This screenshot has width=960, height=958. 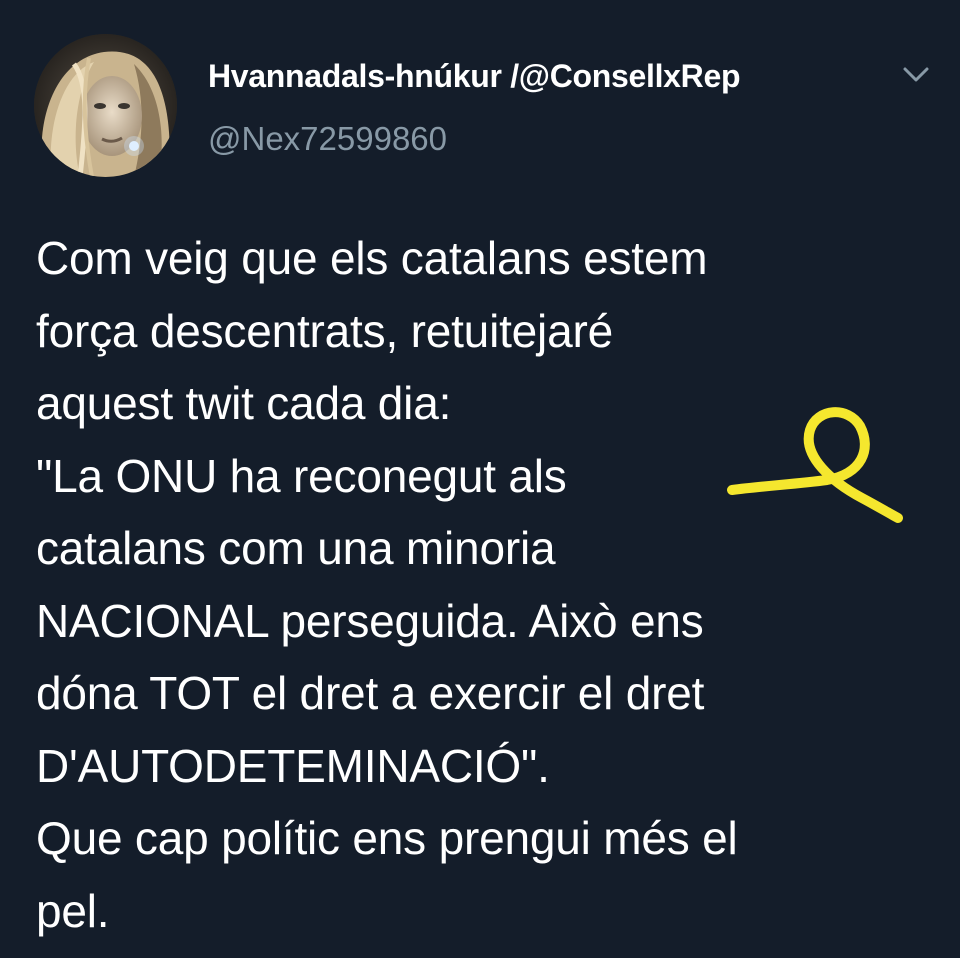 I want to click on author-display-name: Hvannadals-hnúkur /@ConsellxRep, so click(x=474, y=76).